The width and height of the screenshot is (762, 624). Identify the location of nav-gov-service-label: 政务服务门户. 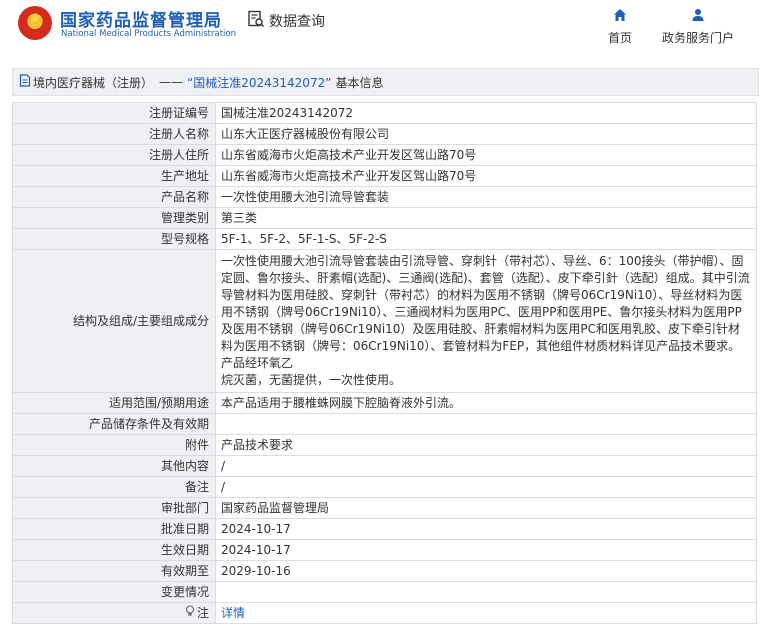
(698, 38).